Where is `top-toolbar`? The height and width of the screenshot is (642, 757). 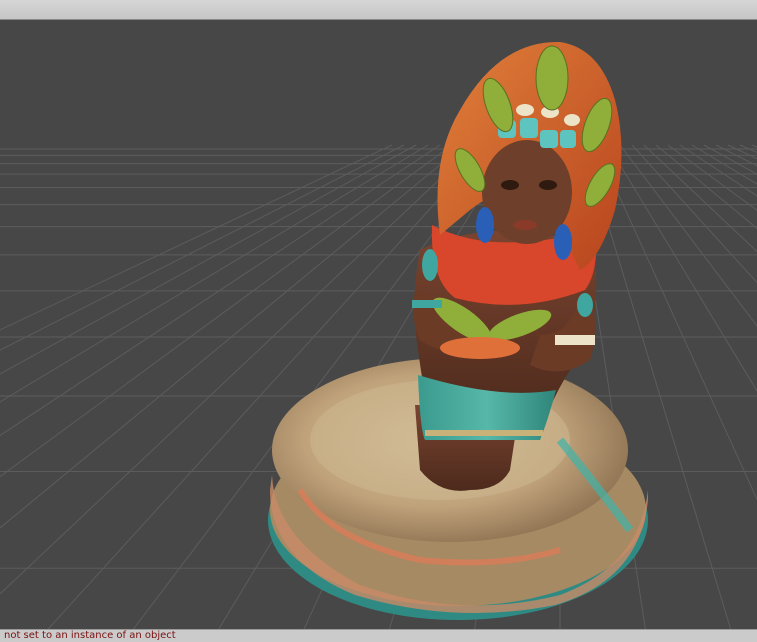
top-toolbar is located at coordinates (378, 10).